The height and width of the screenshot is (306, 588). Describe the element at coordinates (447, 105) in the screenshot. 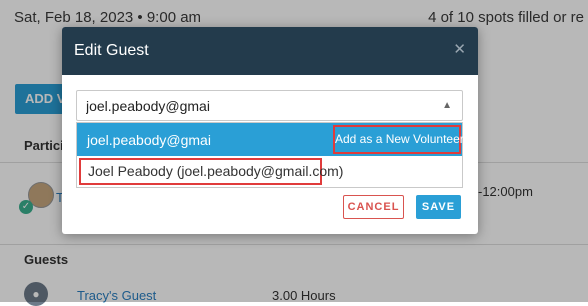

I see `chevron-up-icon: ▲` at that location.